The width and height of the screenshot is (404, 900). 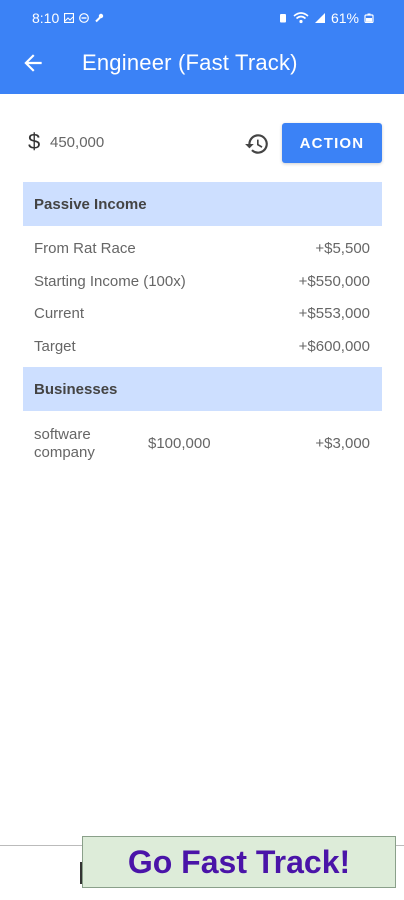 What do you see at coordinates (202, 248) in the screenshot?
I see `income-row-rat-race: From Rat Race +$5,500` at bounding box center [202, 248].